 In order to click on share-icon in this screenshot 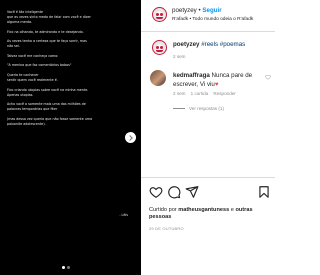, I will do `click(192, 192)`.